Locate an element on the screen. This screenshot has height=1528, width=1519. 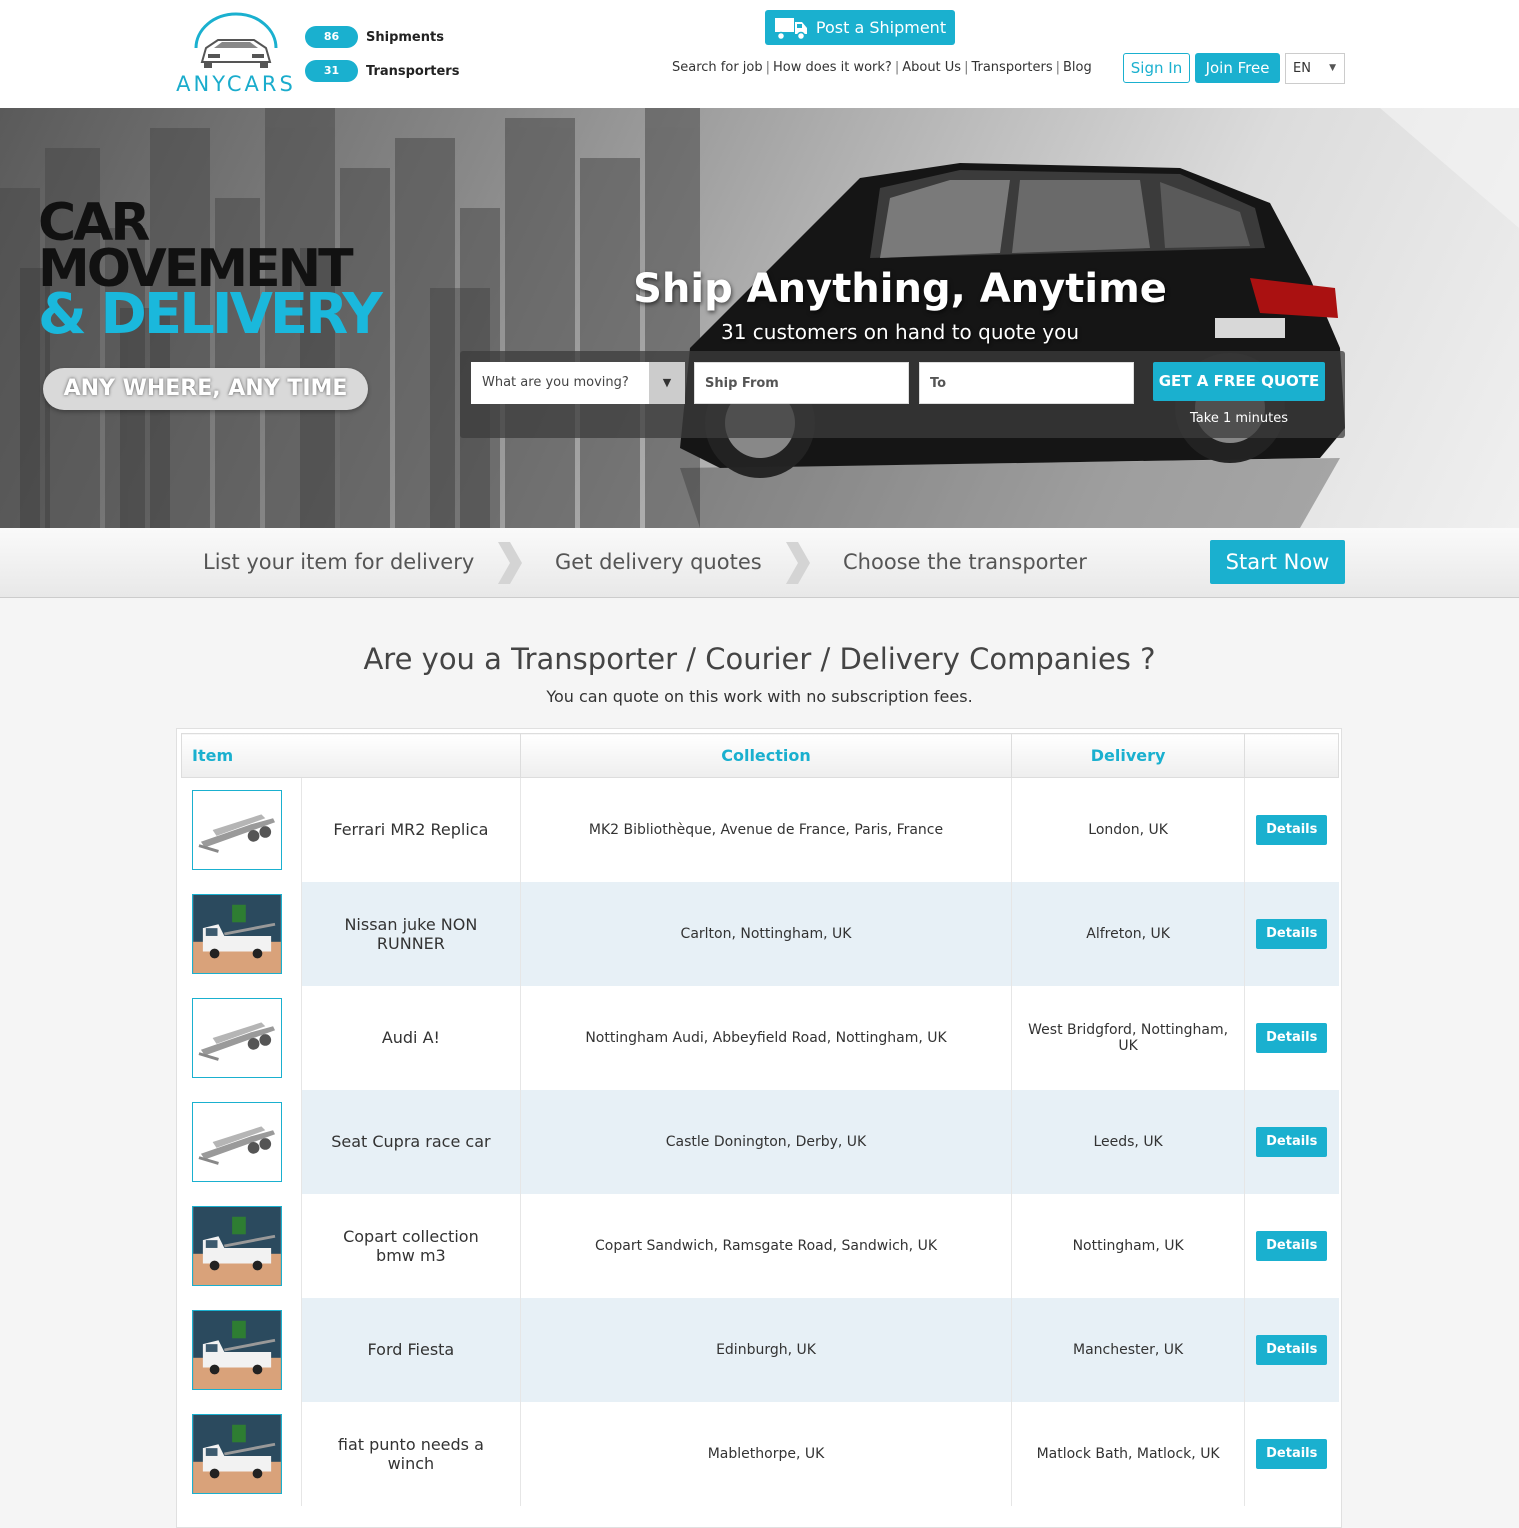
collection-column-header: Collection is located at coordinates (766, 755).